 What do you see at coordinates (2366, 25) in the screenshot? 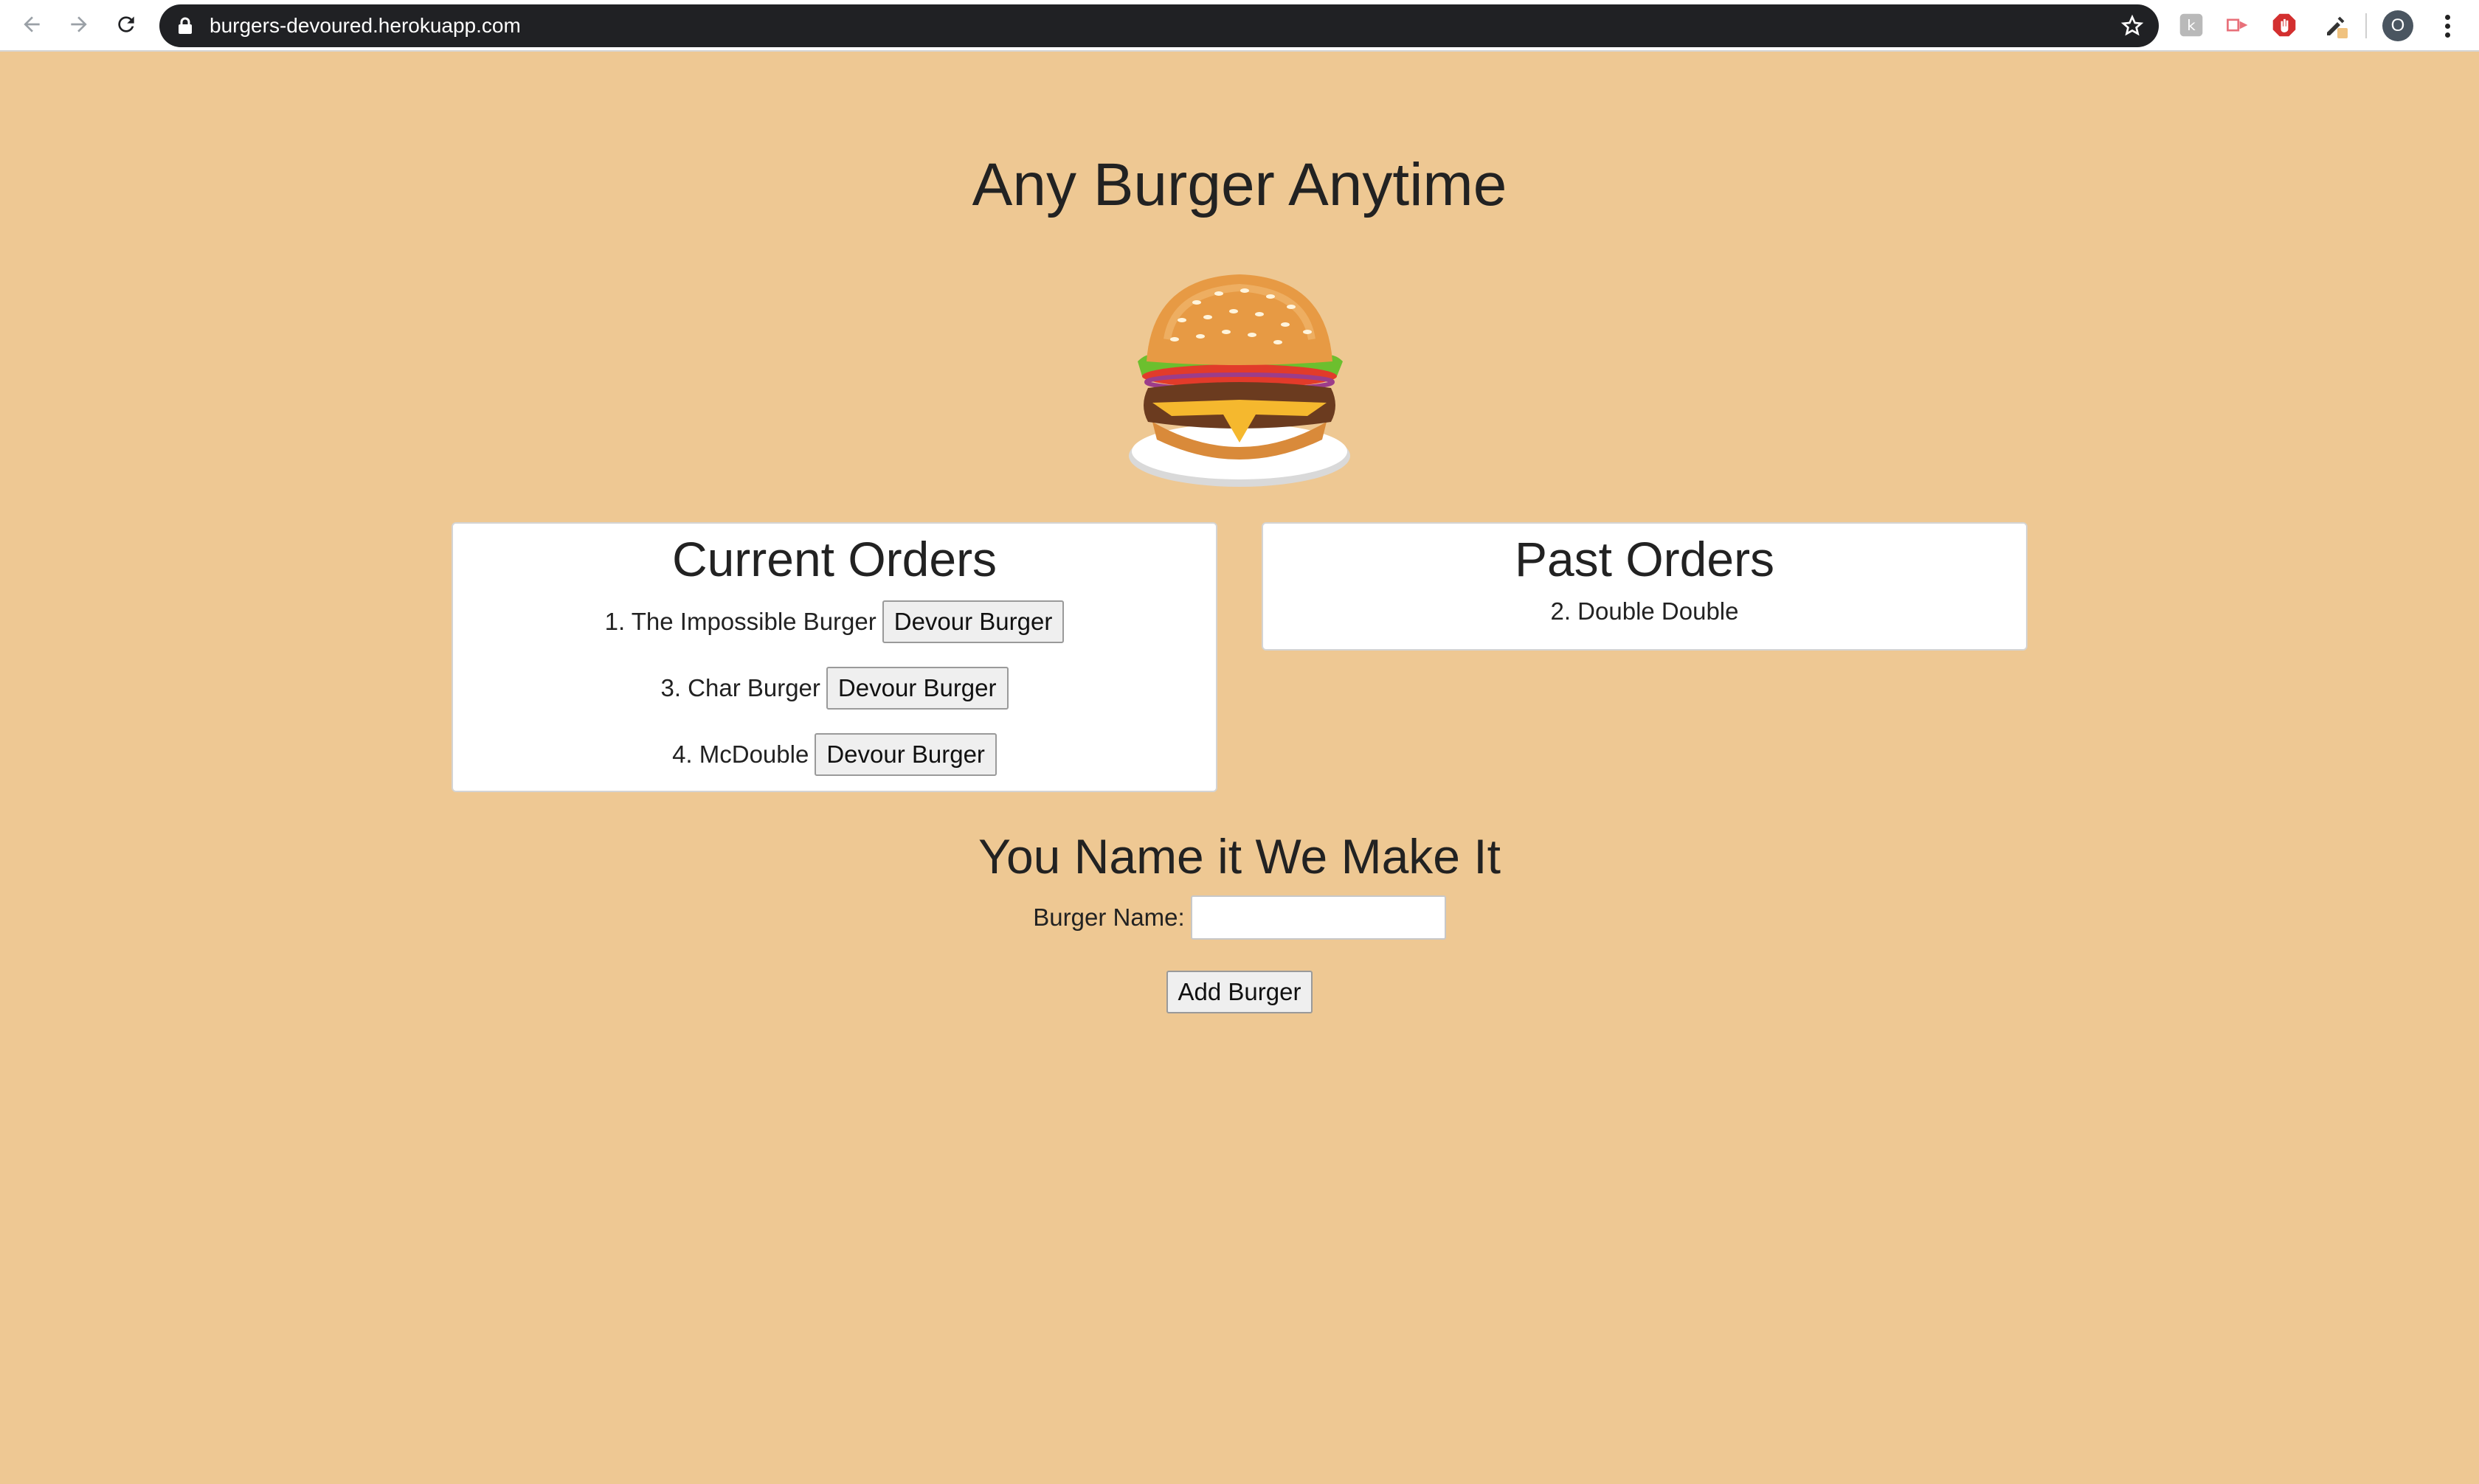
I see `toolbar-divider` at bounding box center [2366, 25].